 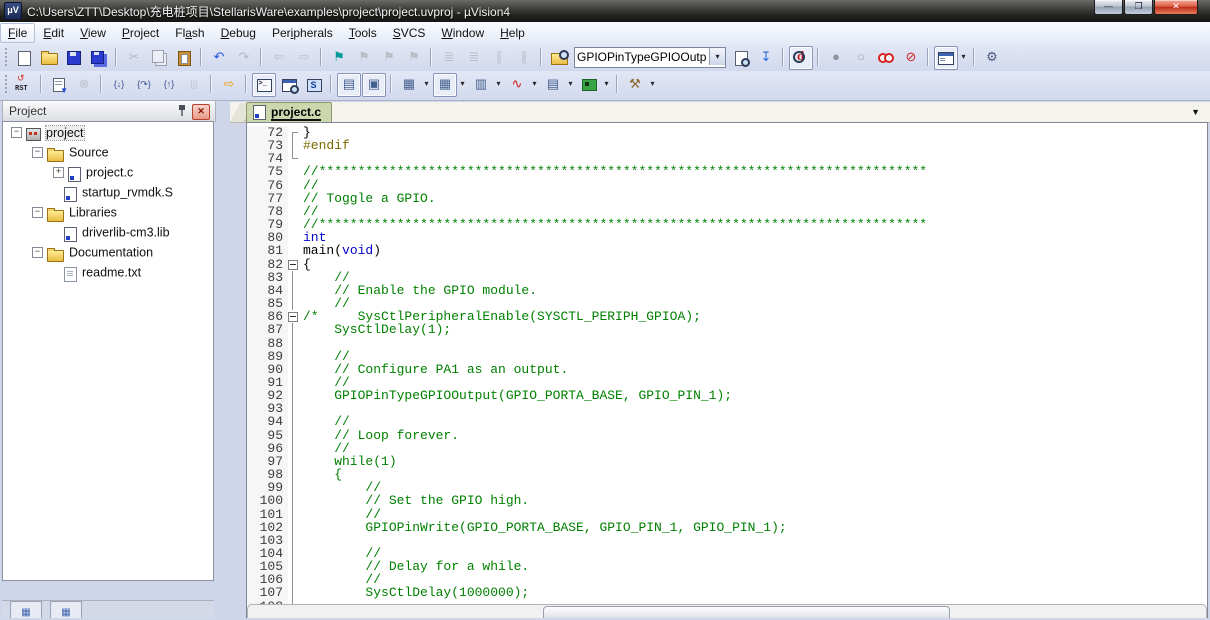 What do you see at coordinates (84, 85) in the screenshot?
I see `stop-button: ⊗` at bounding box center [84, 85].